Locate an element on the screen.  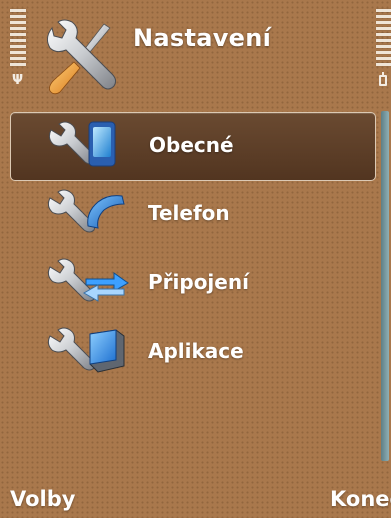
options-softkey: Volby is located at coordinates (42, 499).